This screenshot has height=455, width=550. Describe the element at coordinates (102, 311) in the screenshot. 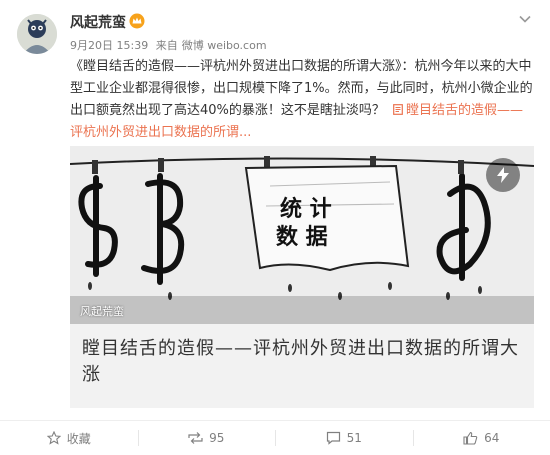

I see `image-watermark: 风起荒蛮` at that location.